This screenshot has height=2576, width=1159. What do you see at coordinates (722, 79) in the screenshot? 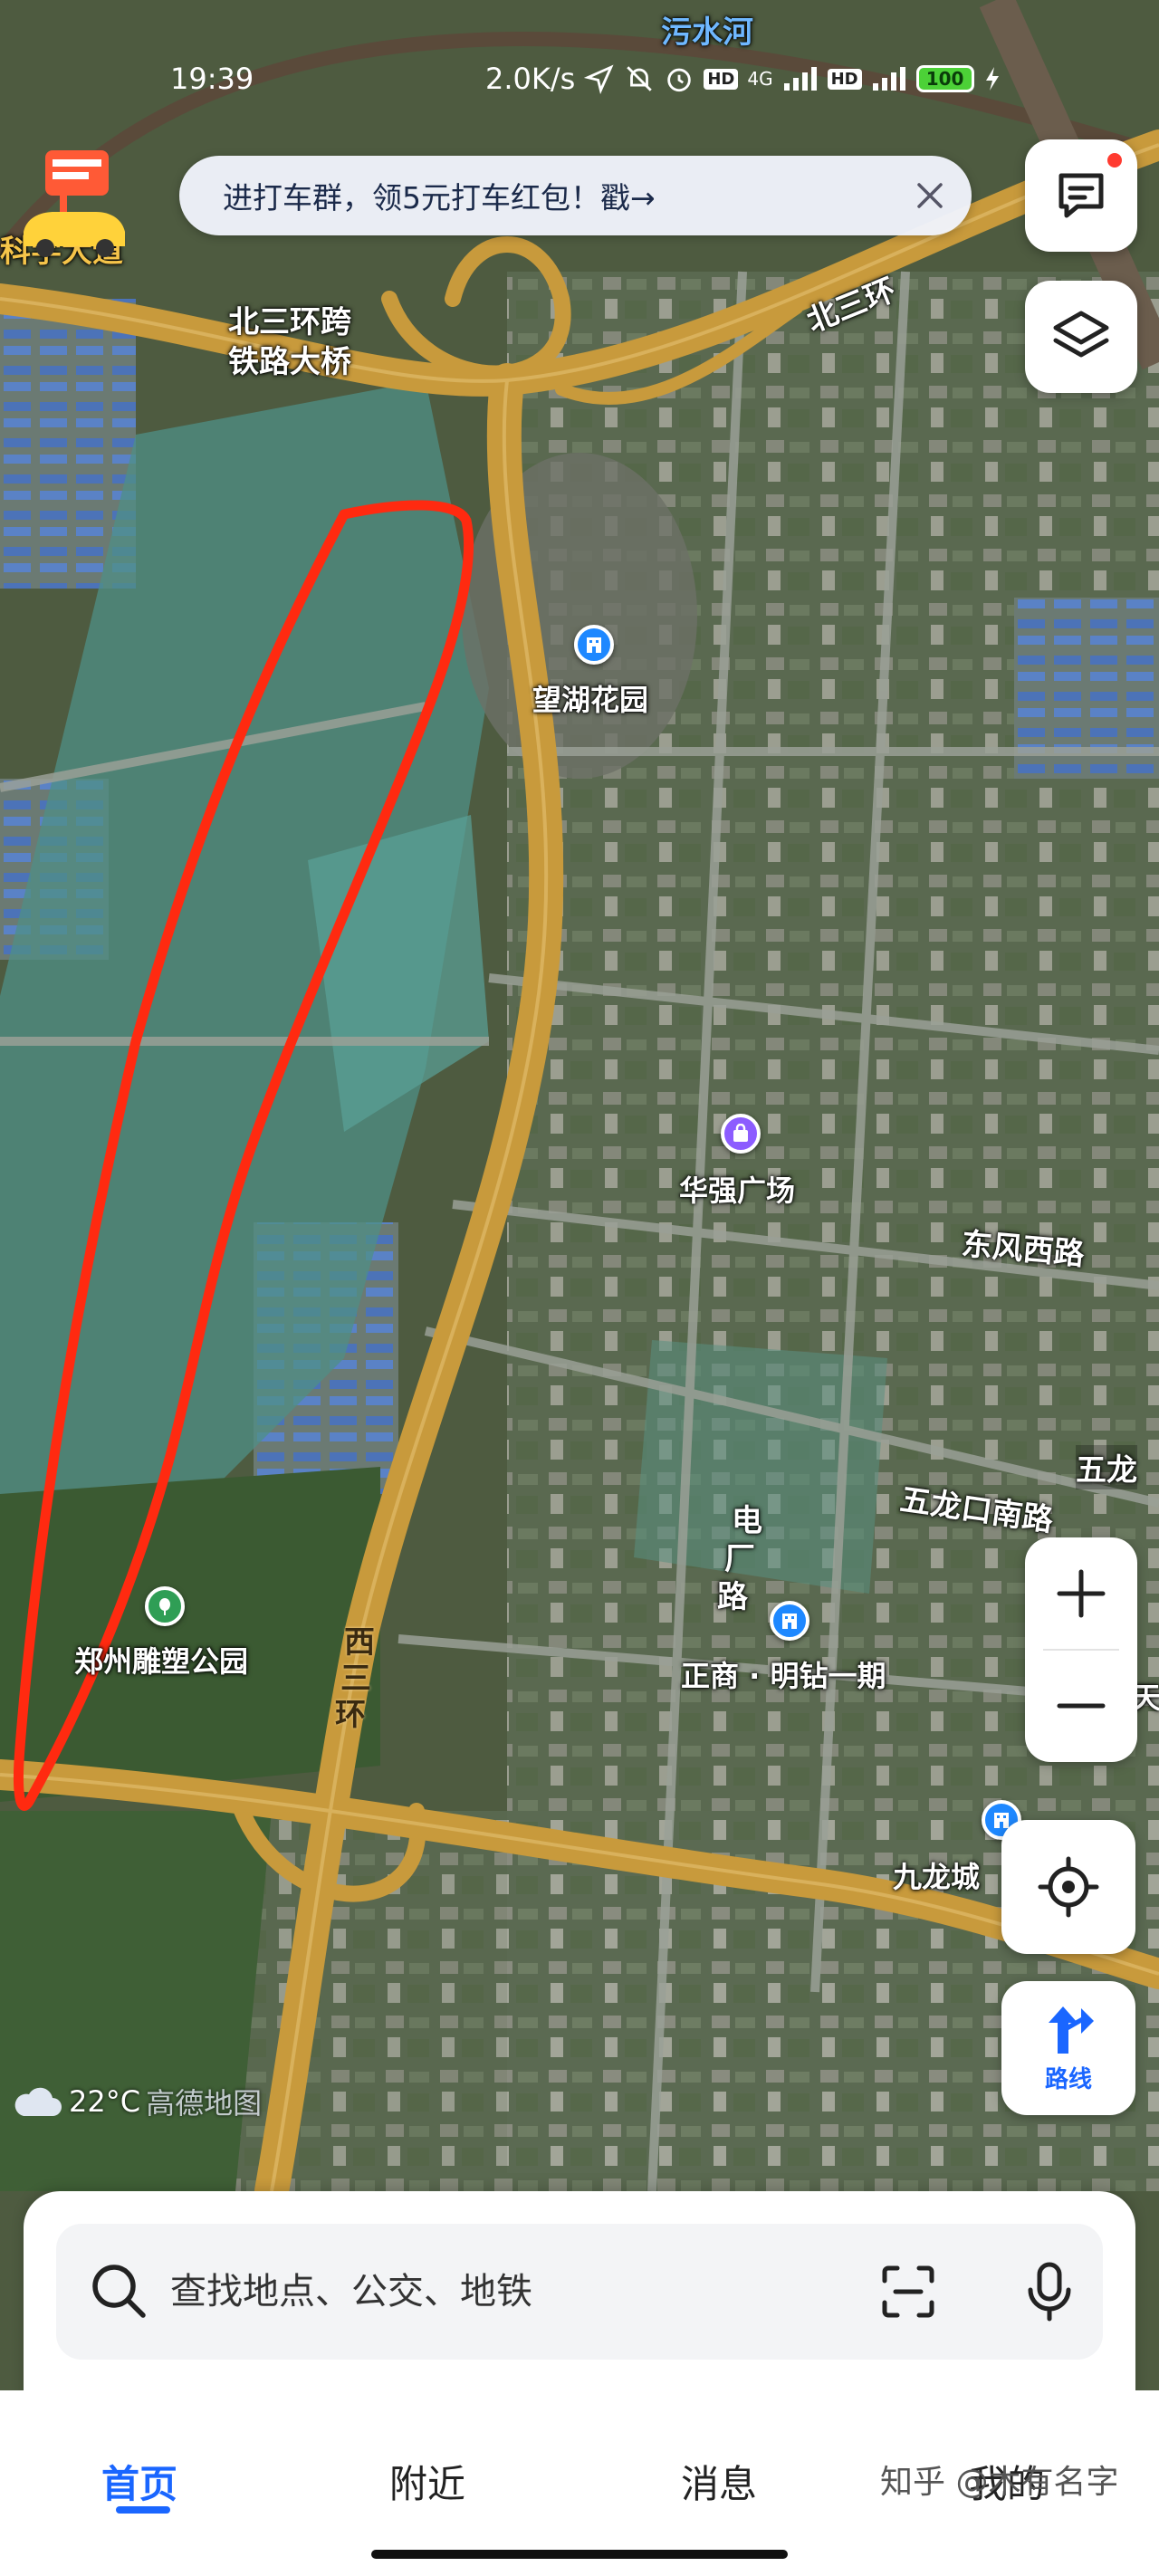
I see `hd-badge: HD` at bounding box center [722, 79].